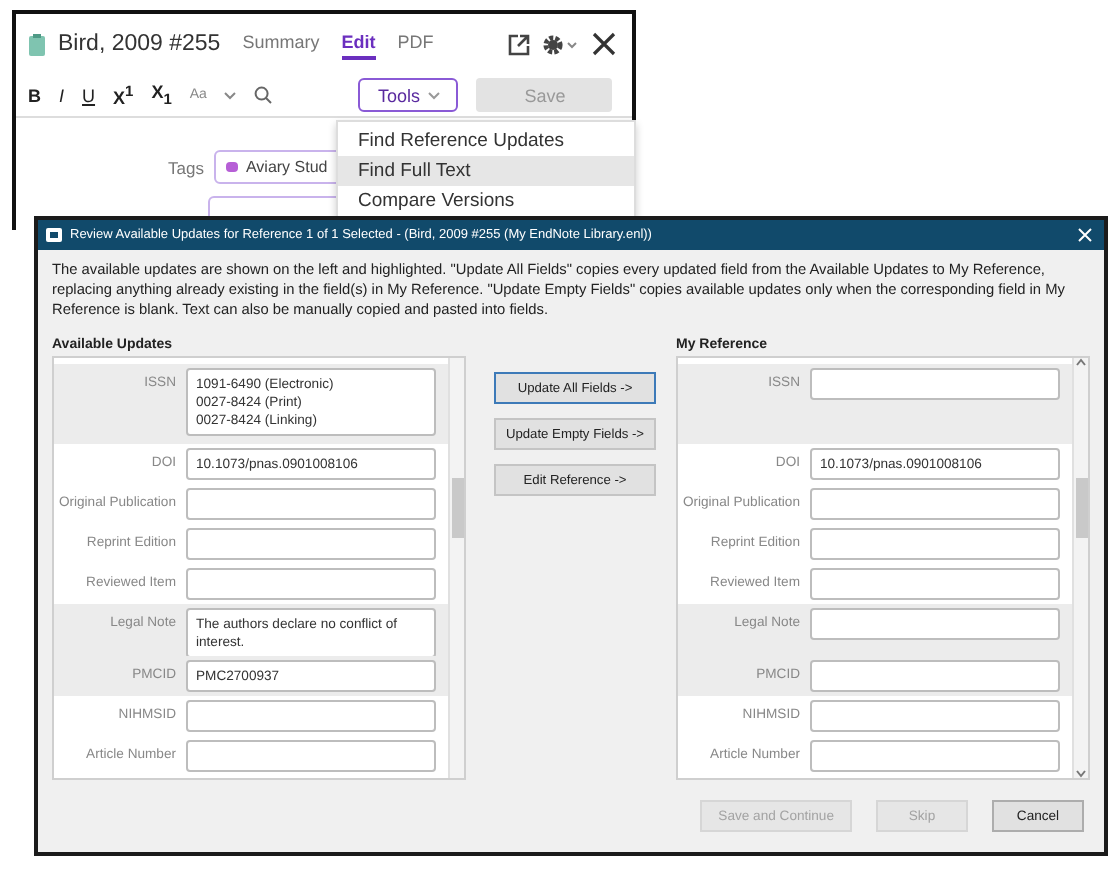  Describe the element at coordinates (1081, 774) in the screenshot. I see `scroll-down-icon` at that location.